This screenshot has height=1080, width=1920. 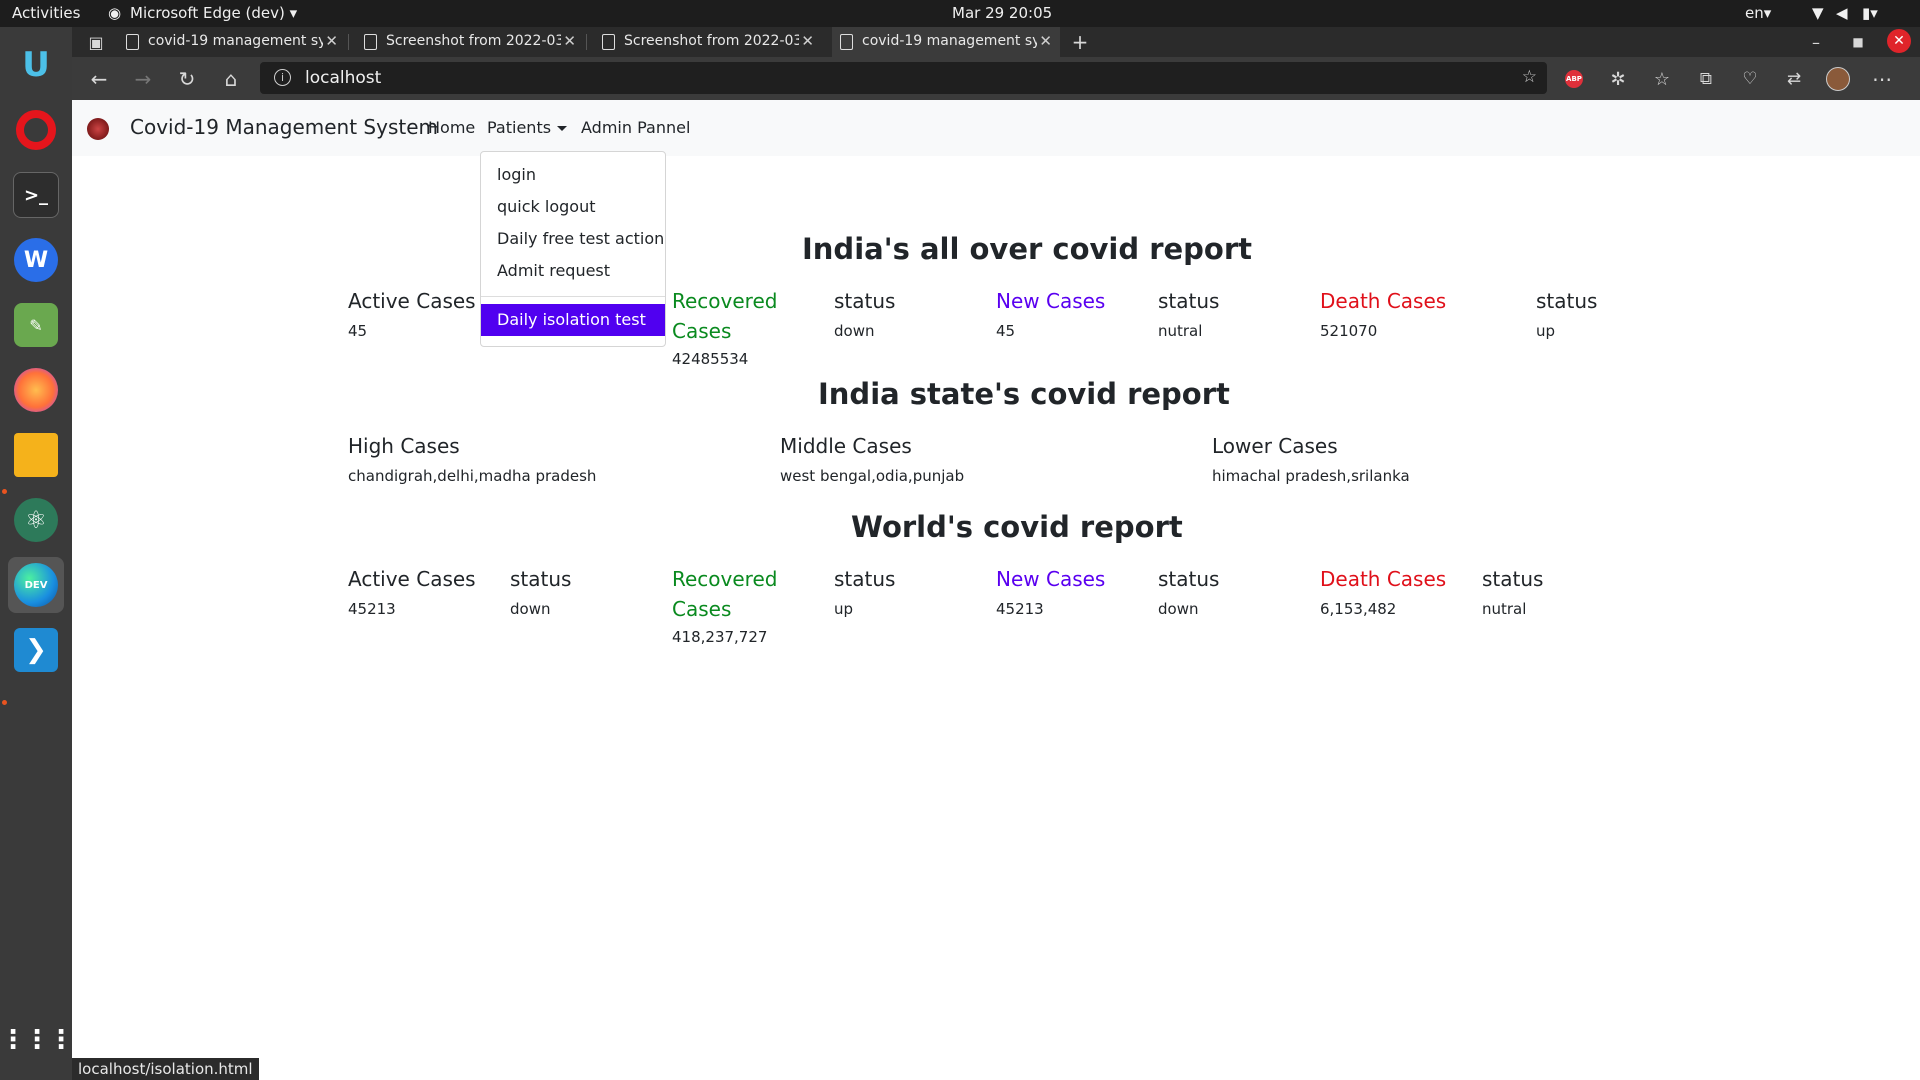 What do you see at coordinates (903, 78) in the screenshot?
I see `address-bar: i localhost ☆` at bounding box center [903, 78].